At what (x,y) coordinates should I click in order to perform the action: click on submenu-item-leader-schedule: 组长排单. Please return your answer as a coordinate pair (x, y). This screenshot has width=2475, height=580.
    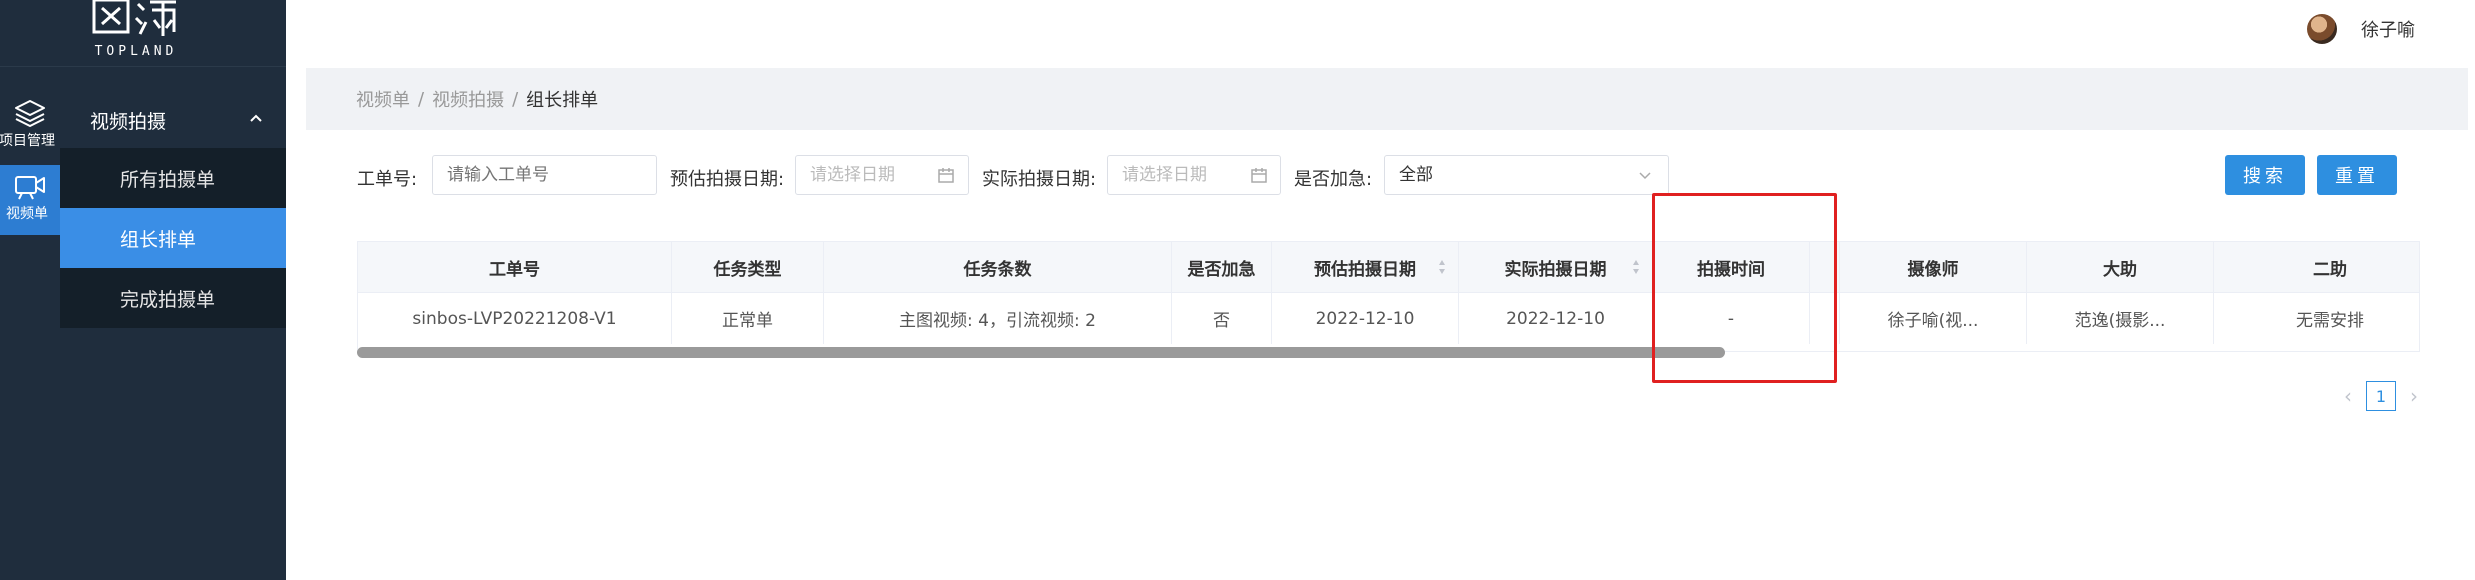
    Looking at the image, I should click on (173, 238).